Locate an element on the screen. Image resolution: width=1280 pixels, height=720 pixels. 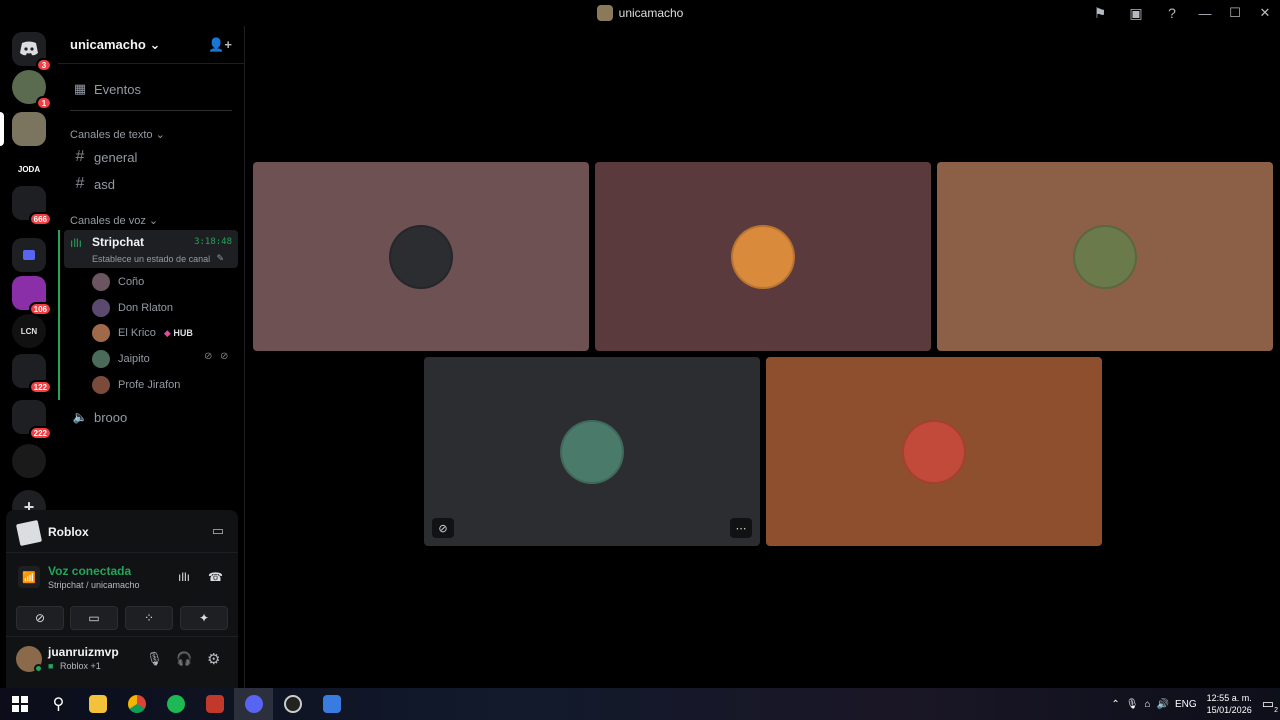
folder-icon-3: 222 is located at coordinates (32, 420).